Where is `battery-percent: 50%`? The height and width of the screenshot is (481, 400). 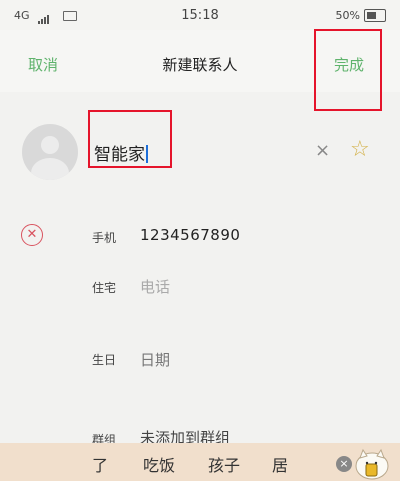
battery-percent: 50% is located at coordinates (347, 15).